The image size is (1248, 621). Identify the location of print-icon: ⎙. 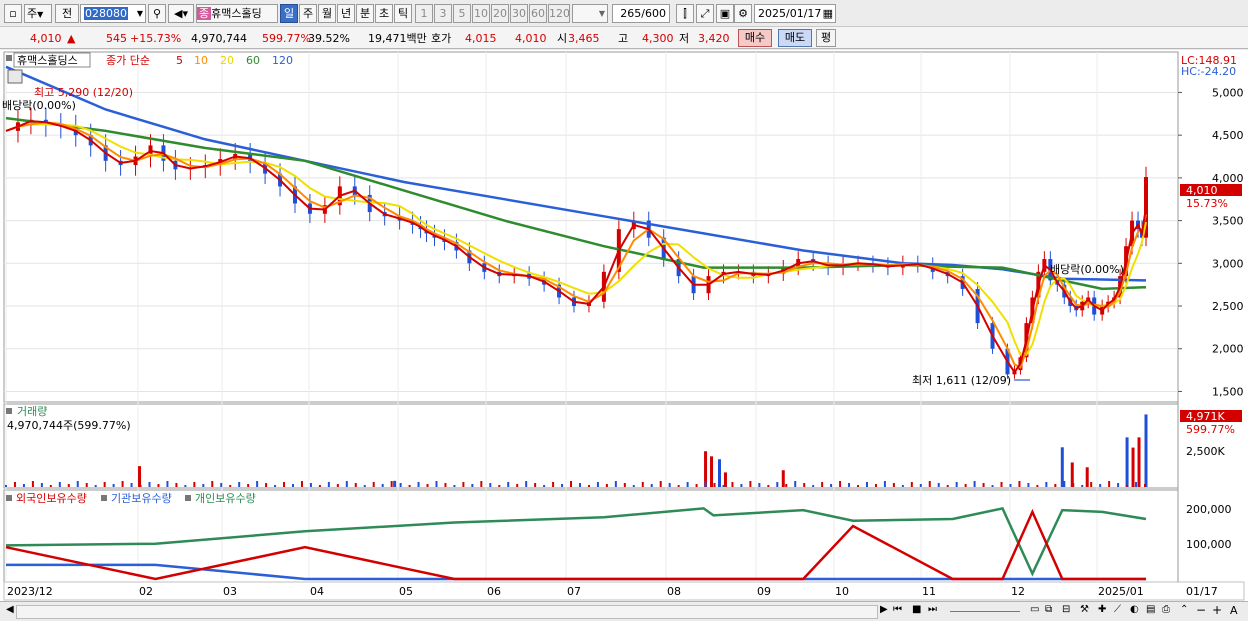
(1166, 609).